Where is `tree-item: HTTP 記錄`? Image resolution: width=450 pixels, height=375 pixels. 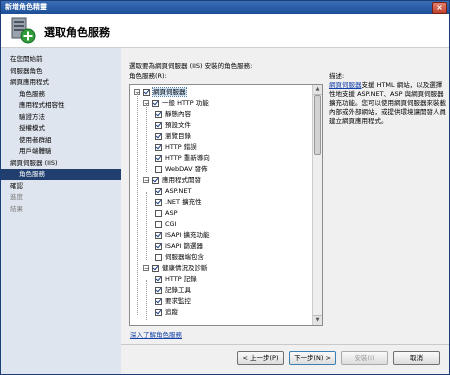 tree-item: HTTP 記錄 is located at coordinates (176, 279).